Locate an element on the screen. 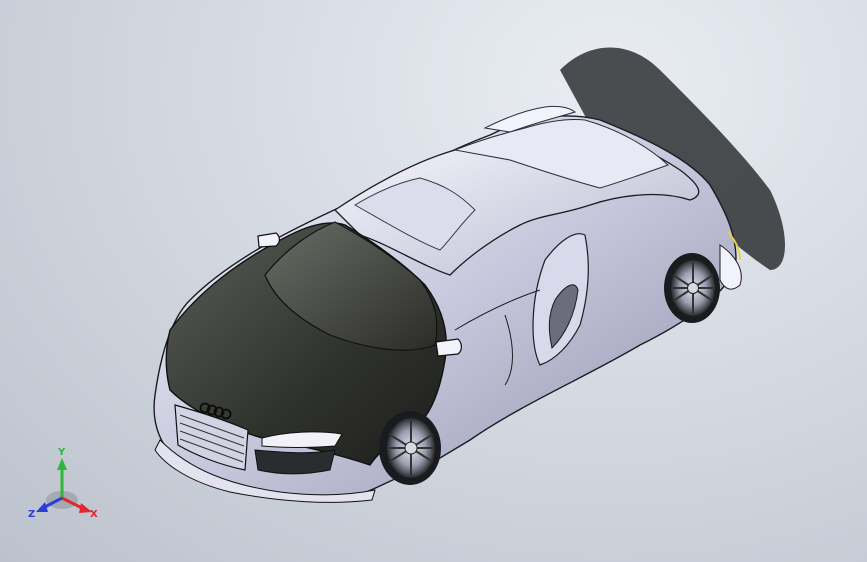 Image resolution: width=867 pixels, height=562 pixels. triad-z-label: Z is located at coordinates (31, 514).